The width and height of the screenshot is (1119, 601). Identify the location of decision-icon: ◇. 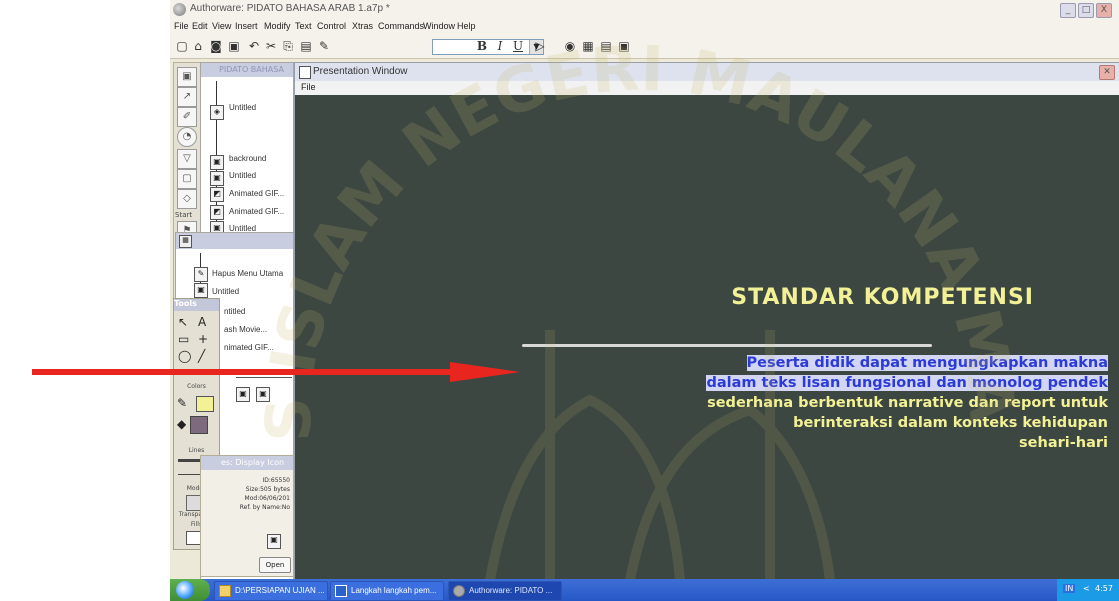
(187, 199).